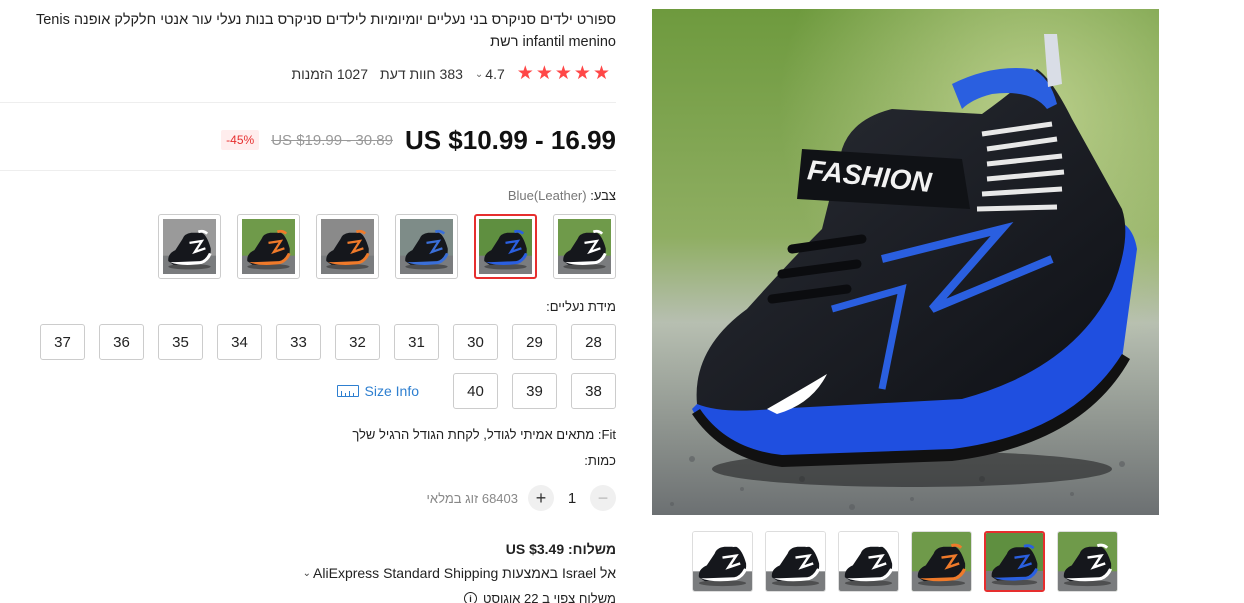  Describe the element at coordinates (121, 342) in the screenshot. I see `size-option-36: 36` at that location.